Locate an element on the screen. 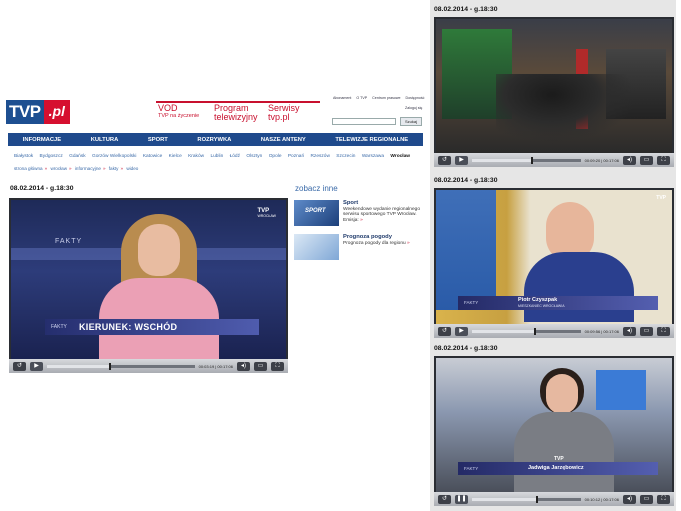 Image resolution: width=681 pixels, height=511 pixels. city-link: Gdańsk is located at coordinates (77, 156).